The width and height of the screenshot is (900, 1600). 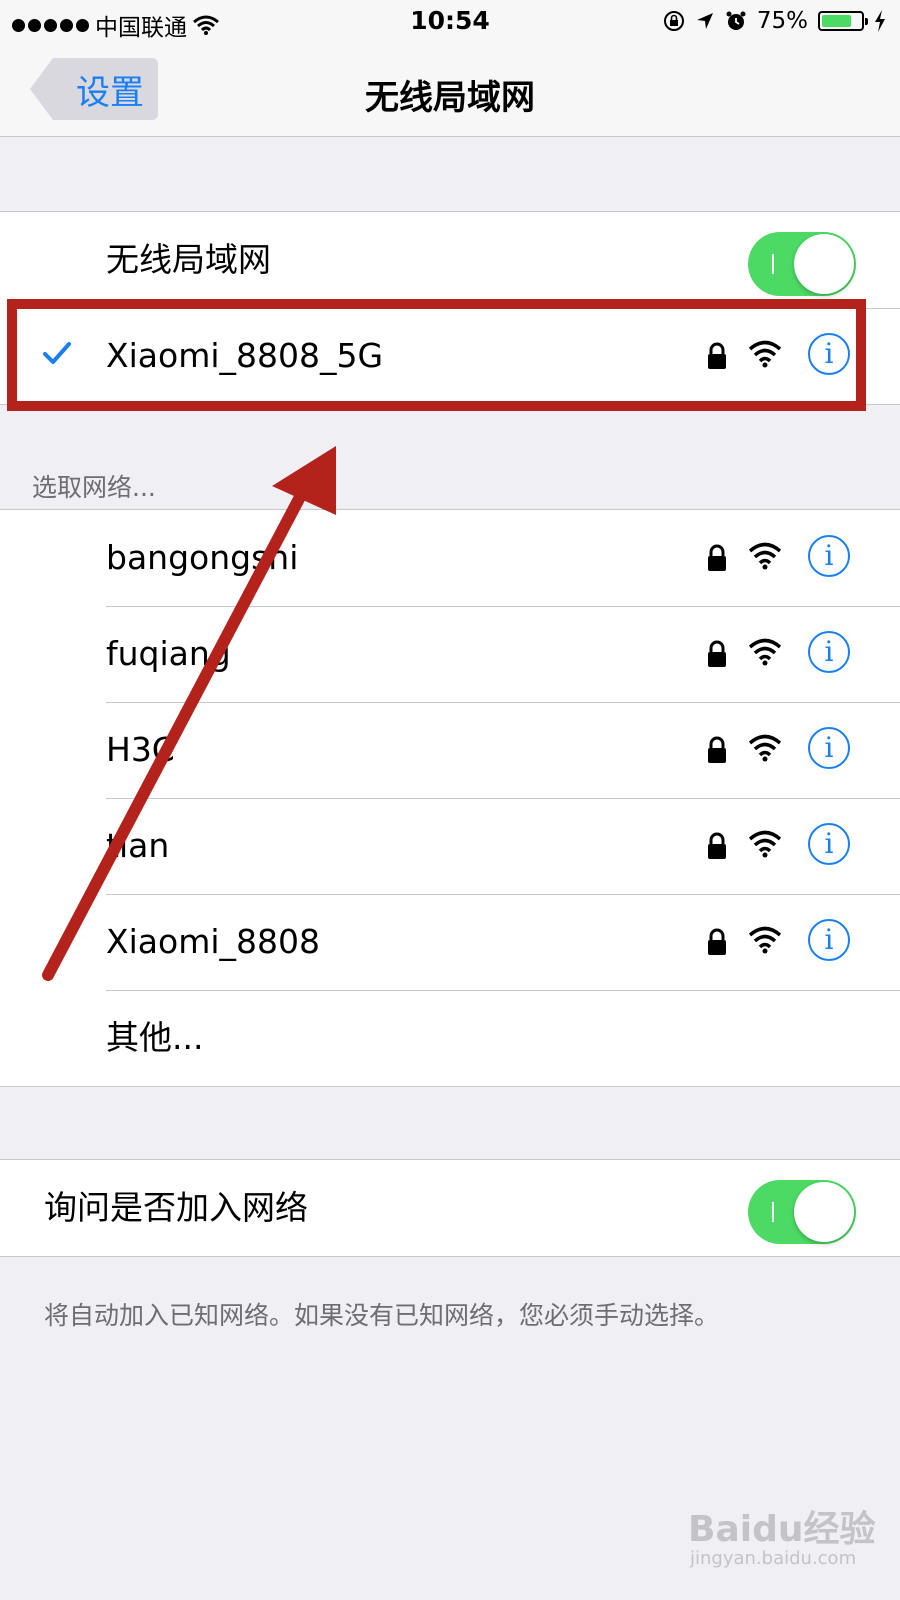 What do you see at coordinates (450, 846) in the screenshot?
I see `network-row: tian i` at bounding box center [450, 846].